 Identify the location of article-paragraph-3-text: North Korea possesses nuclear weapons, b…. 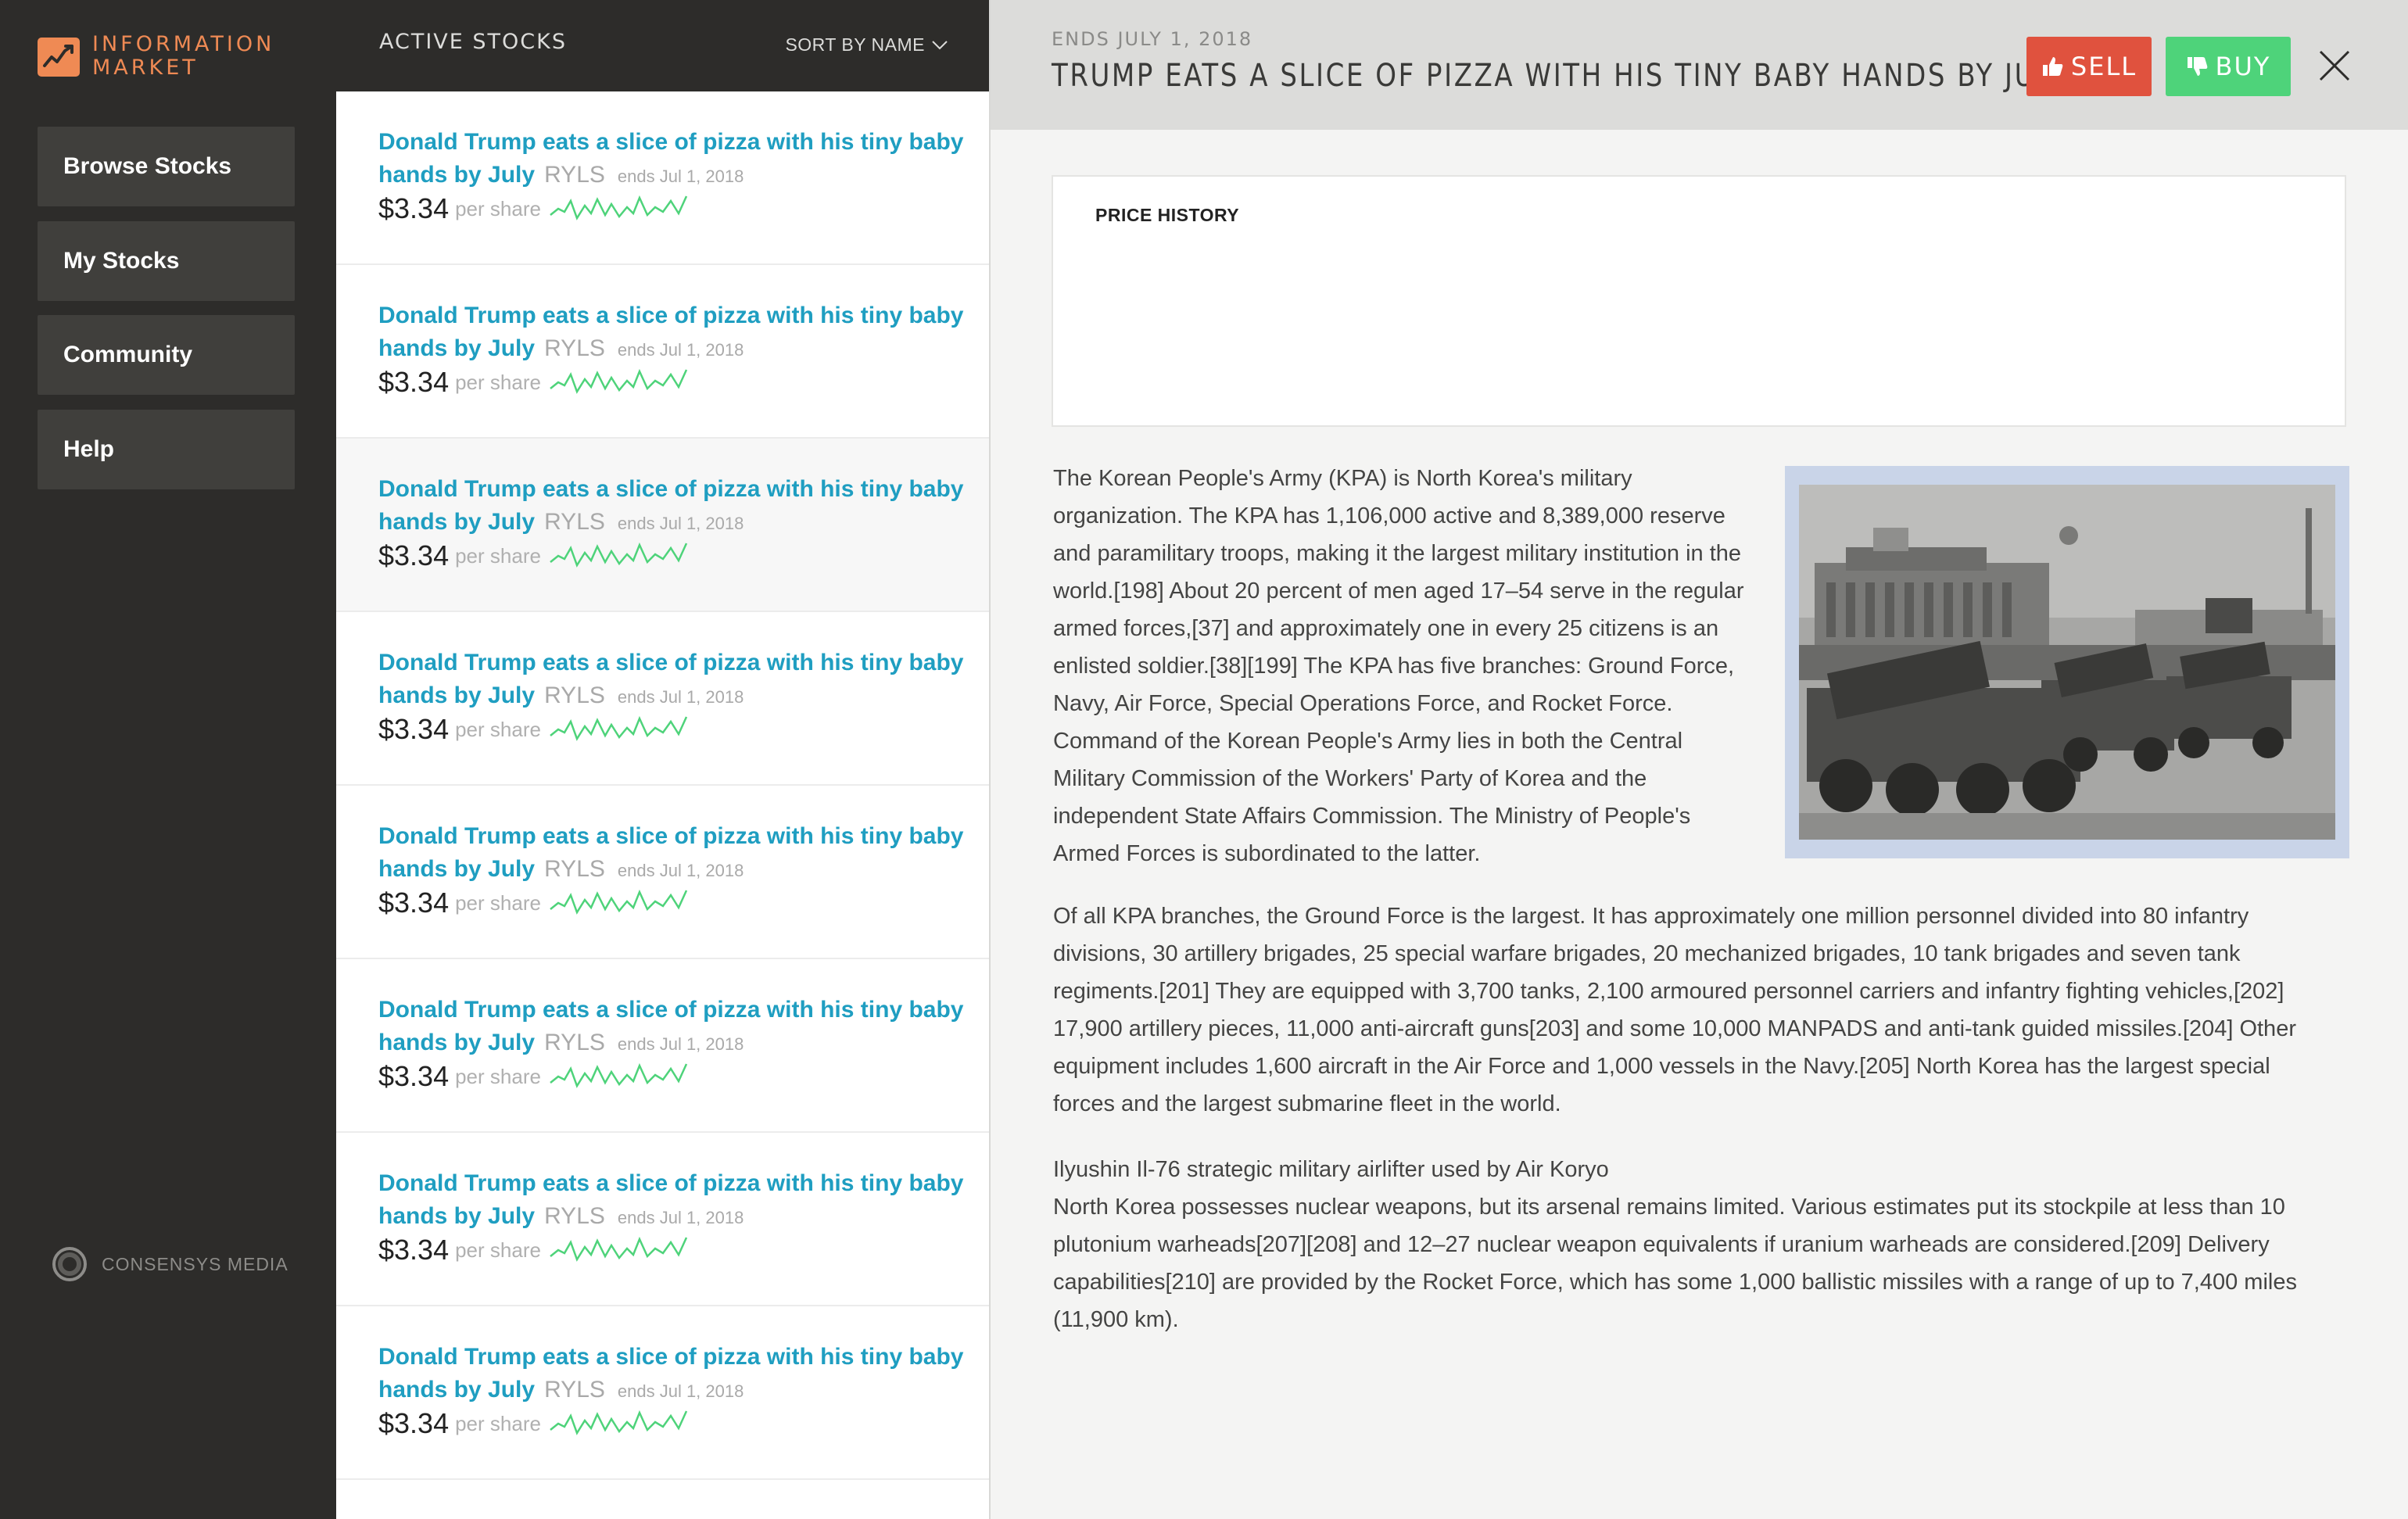
(1675, 1263).